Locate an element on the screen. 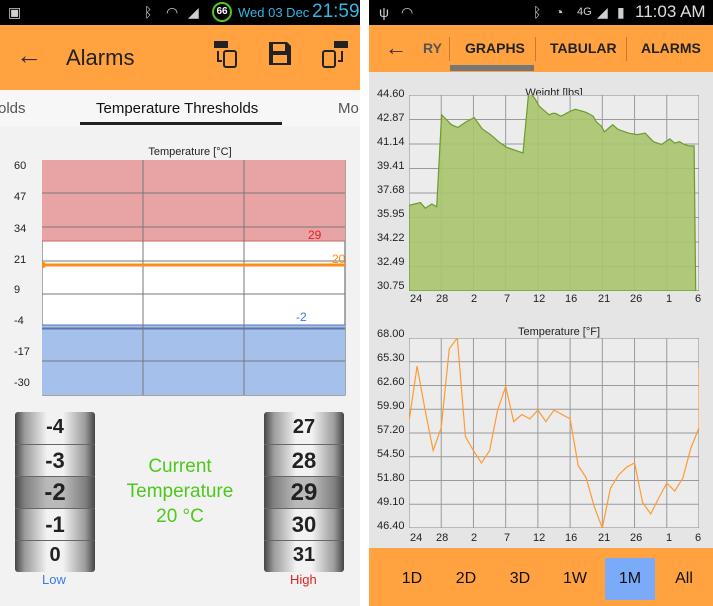 The width and height of the screenshot is (713, 606). action-bar: ← Alarms is located at coordinates (180, 57).